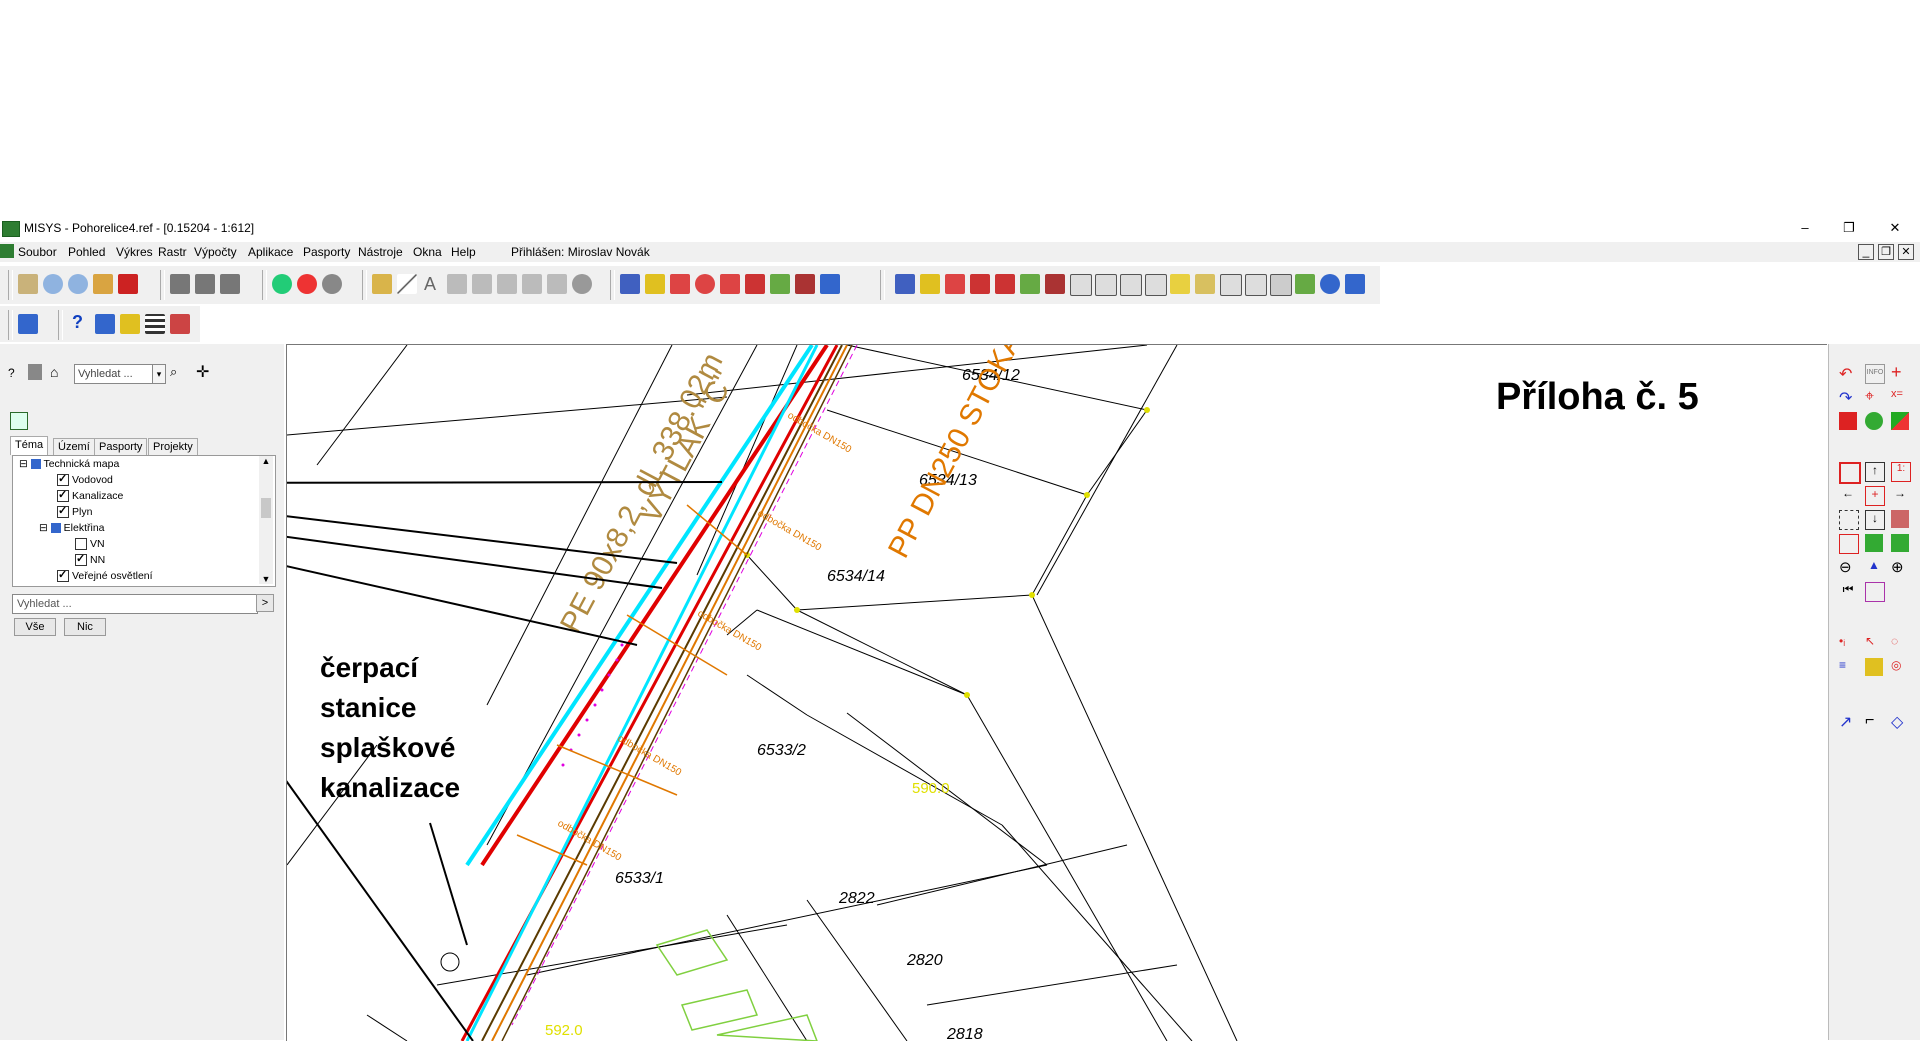 The image size is (1920, 1041). I want to click on crosshair-icon: ✛, so click(202, 372).